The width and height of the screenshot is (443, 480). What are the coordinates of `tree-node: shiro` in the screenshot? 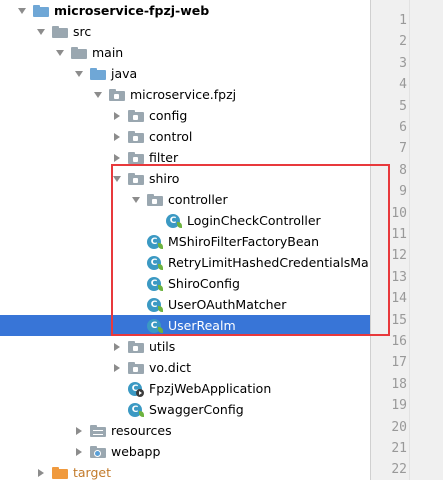 It's located at (185, 178).